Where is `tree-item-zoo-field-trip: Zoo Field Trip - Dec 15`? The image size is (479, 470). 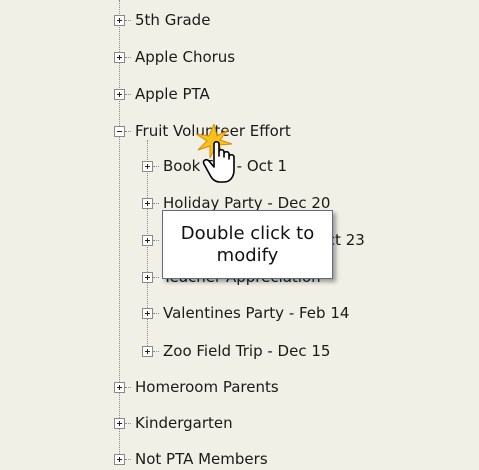 tree-item-zoo-field-trip: Zoo Field Trip - Dec 15 is located at coordinates (236, 351).